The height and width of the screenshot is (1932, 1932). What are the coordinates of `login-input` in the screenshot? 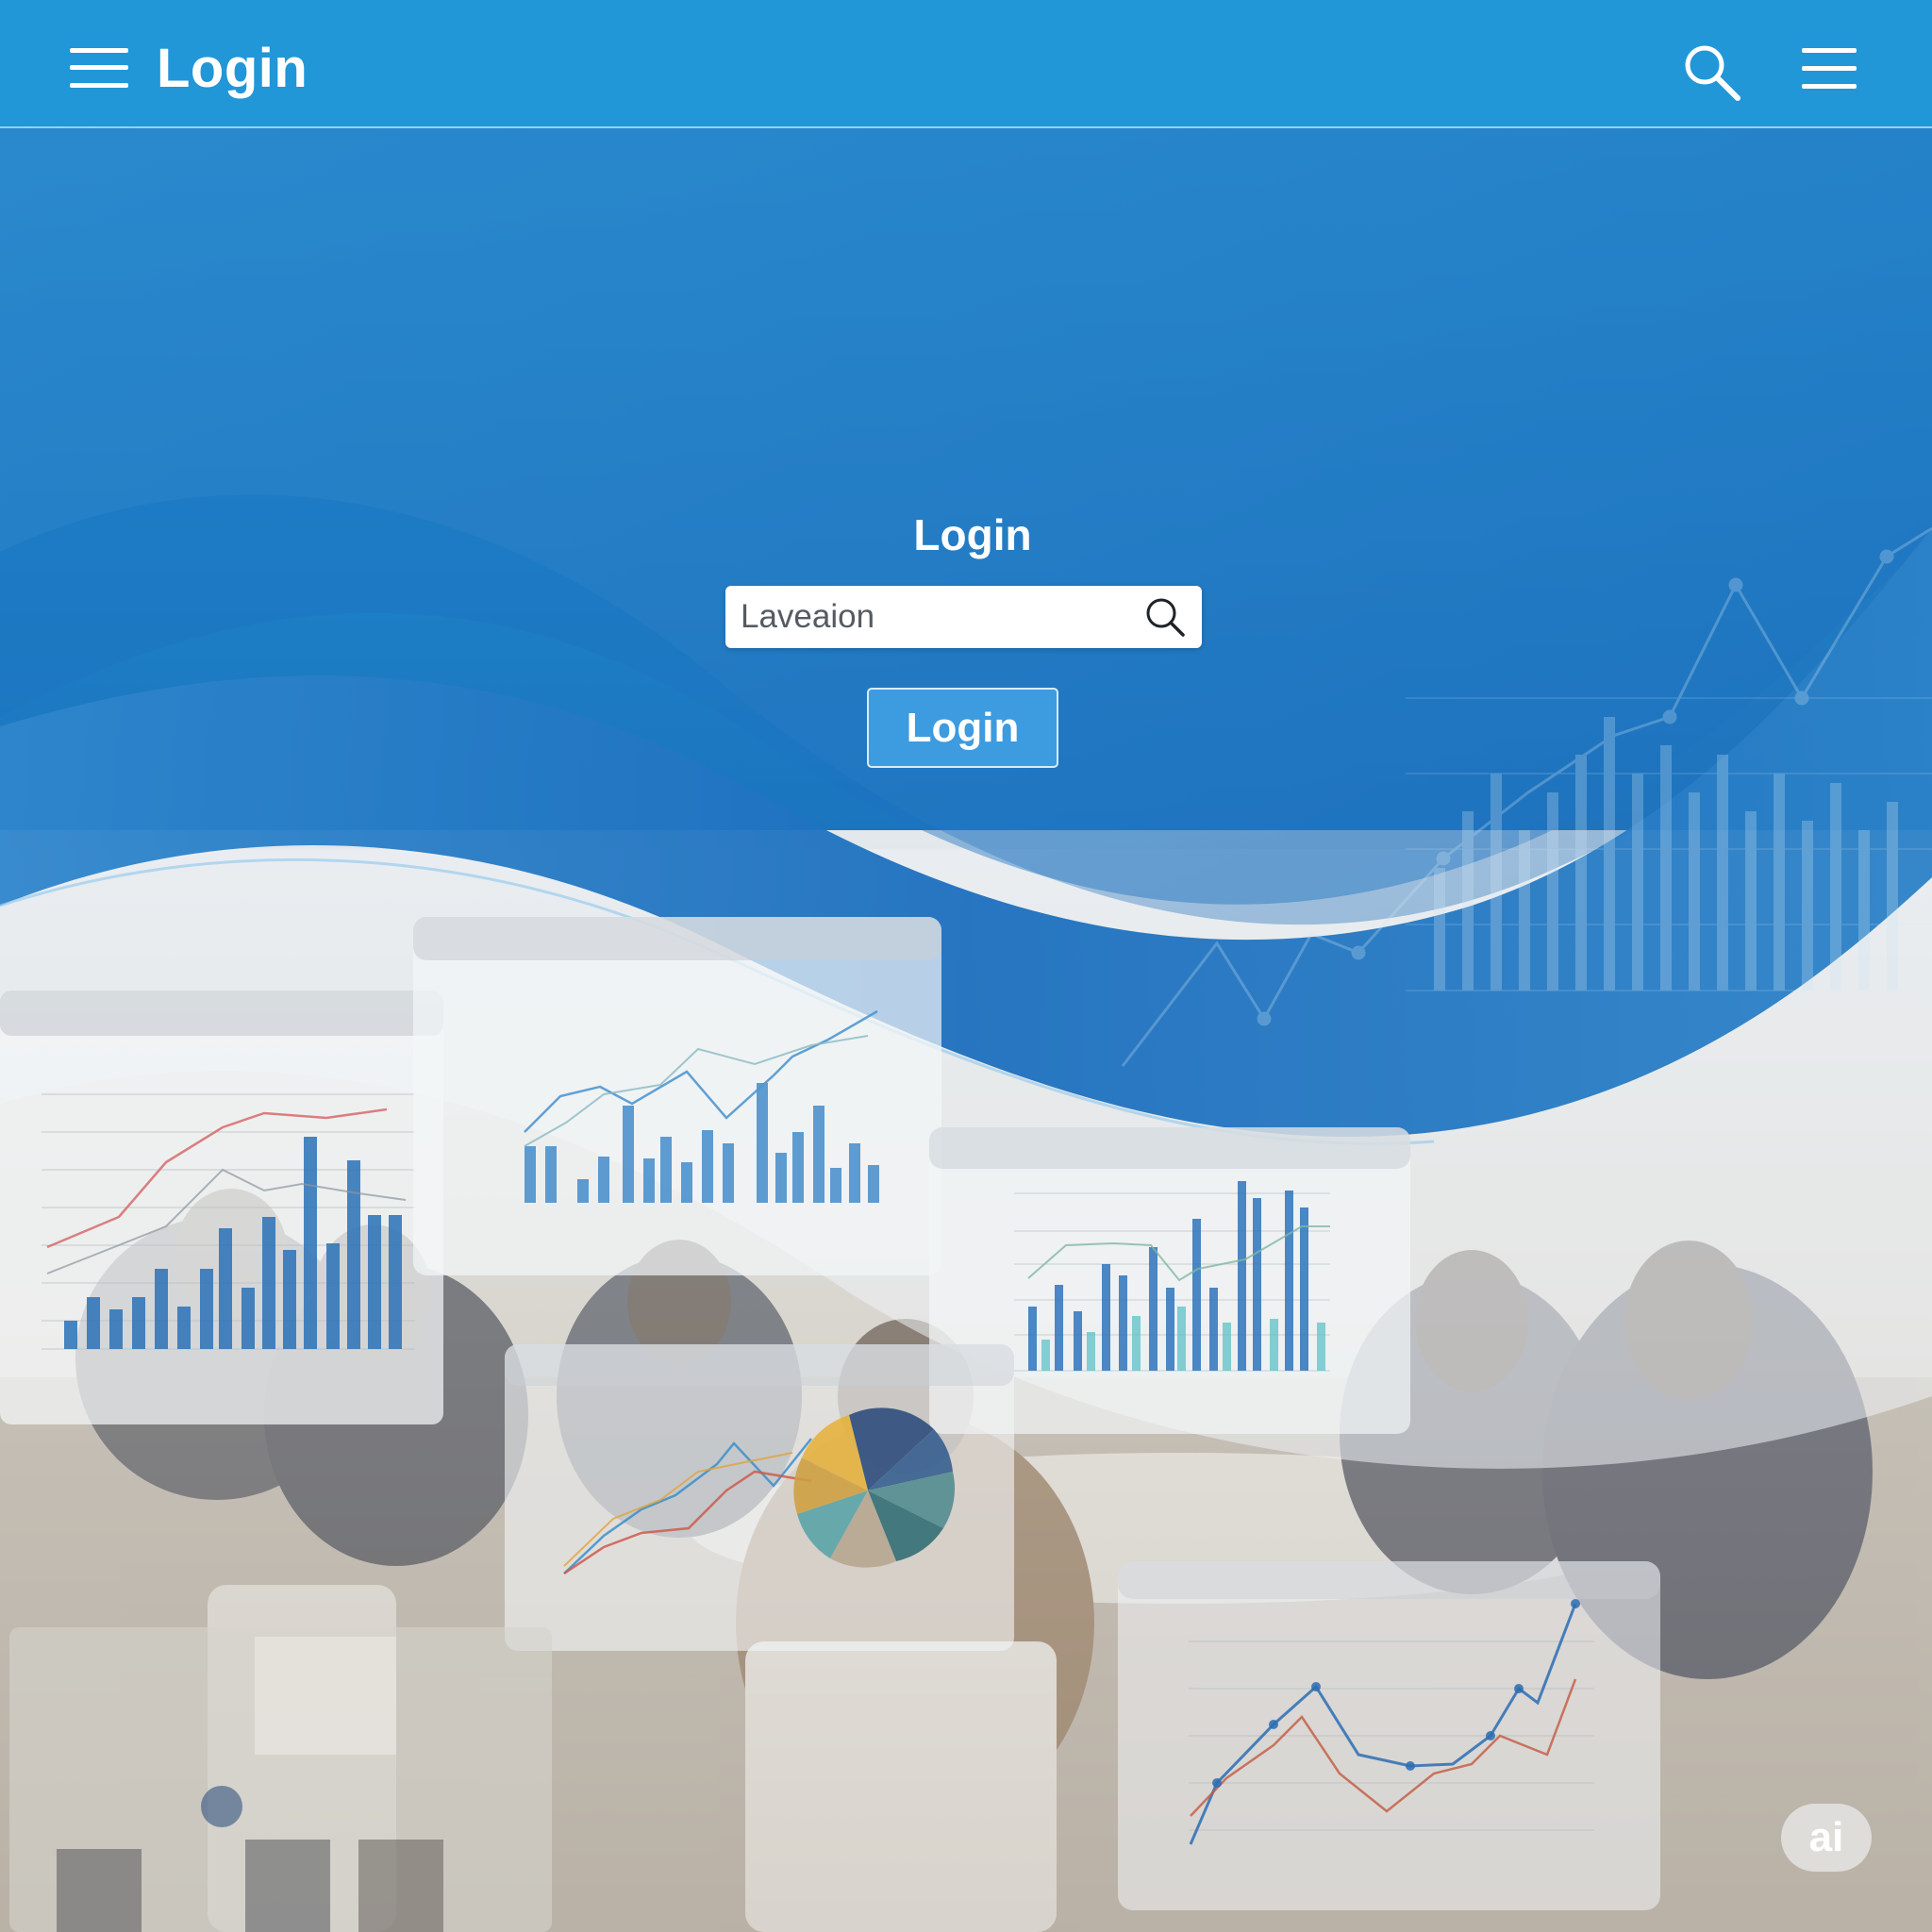 It's located at (924, 617).